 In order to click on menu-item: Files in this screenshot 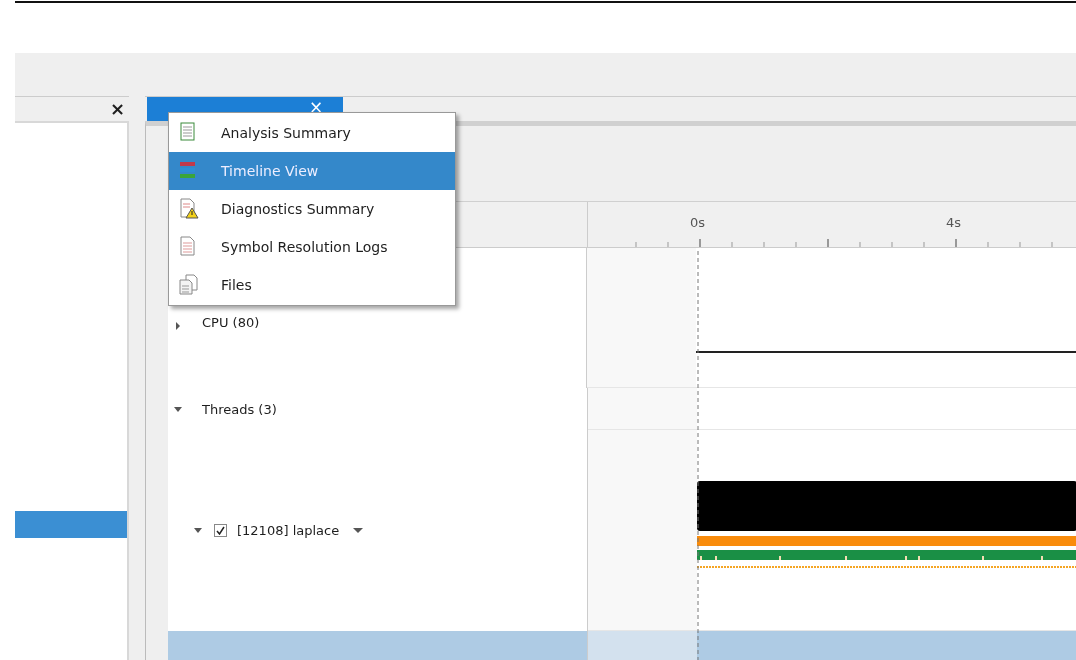, I will do `click(312, 285)`.